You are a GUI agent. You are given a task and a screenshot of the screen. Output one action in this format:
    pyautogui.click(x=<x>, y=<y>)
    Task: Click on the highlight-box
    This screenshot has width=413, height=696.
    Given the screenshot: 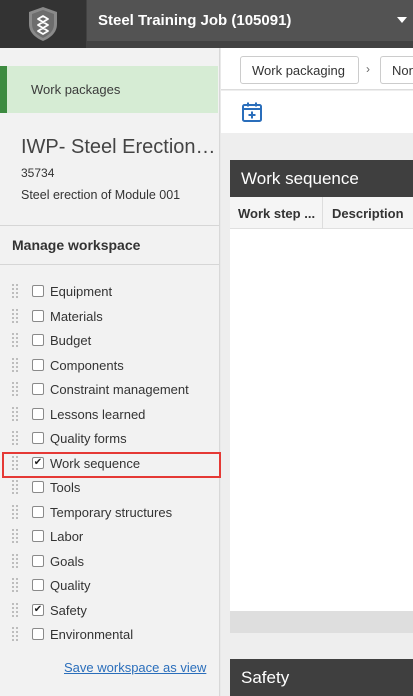 What is the action you would take?
    pyautogui.click(x=111, y=464)
    